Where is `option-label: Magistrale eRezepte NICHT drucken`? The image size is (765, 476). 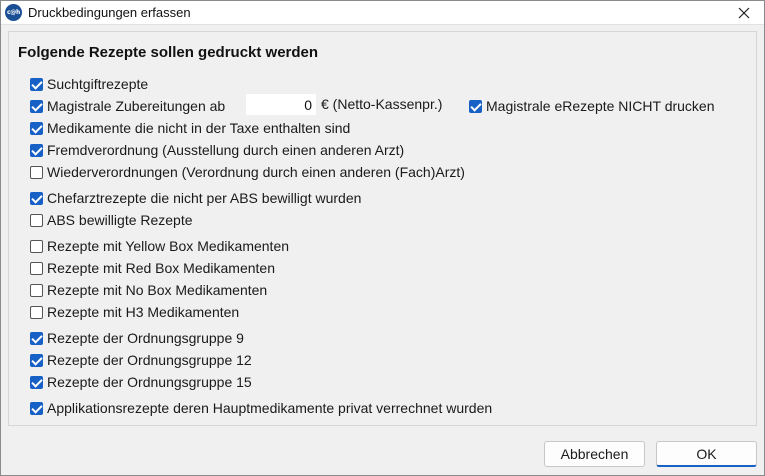 option-label: Magistrale eRezepte NICHT drucken is located at coordinates (600, 106).